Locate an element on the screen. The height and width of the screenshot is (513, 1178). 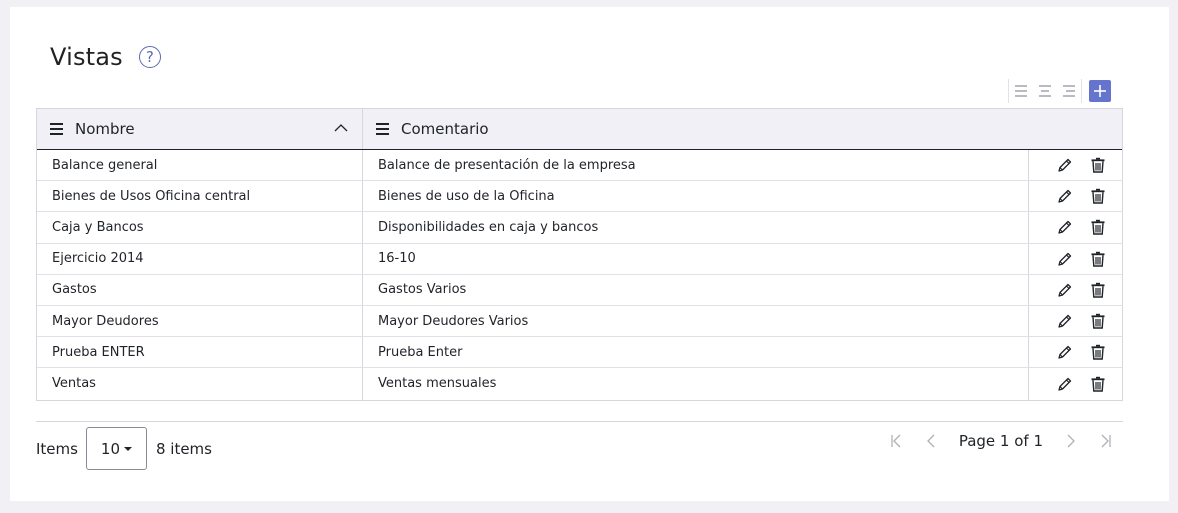
table-row: Prueba ENTER Prueba Enter is located at coordinates (579, 353).